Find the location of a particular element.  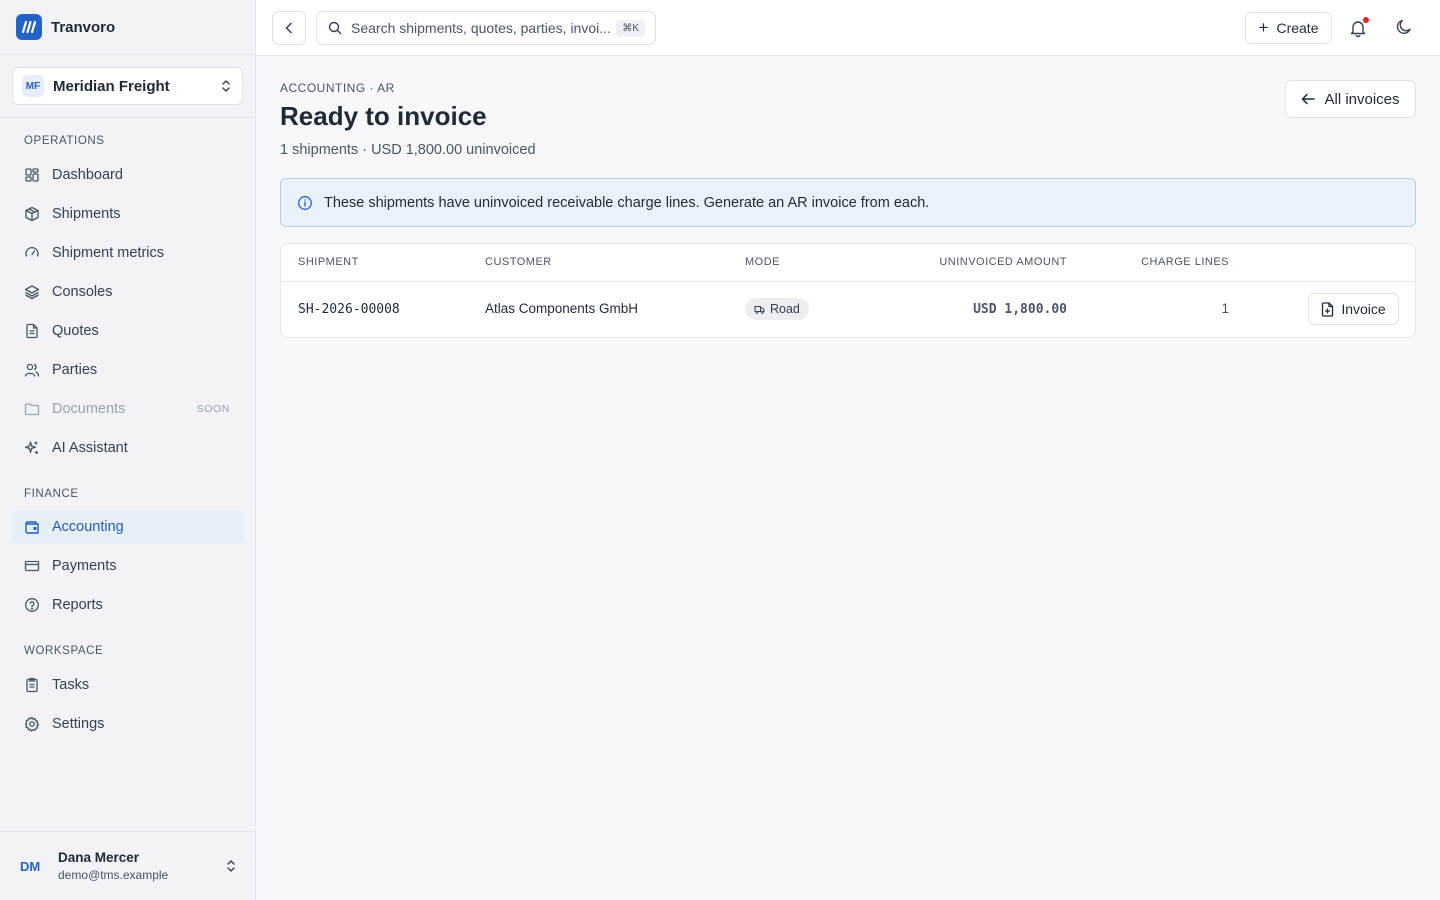

brand-name: Tranvoro is located at coordinates (83, 27).